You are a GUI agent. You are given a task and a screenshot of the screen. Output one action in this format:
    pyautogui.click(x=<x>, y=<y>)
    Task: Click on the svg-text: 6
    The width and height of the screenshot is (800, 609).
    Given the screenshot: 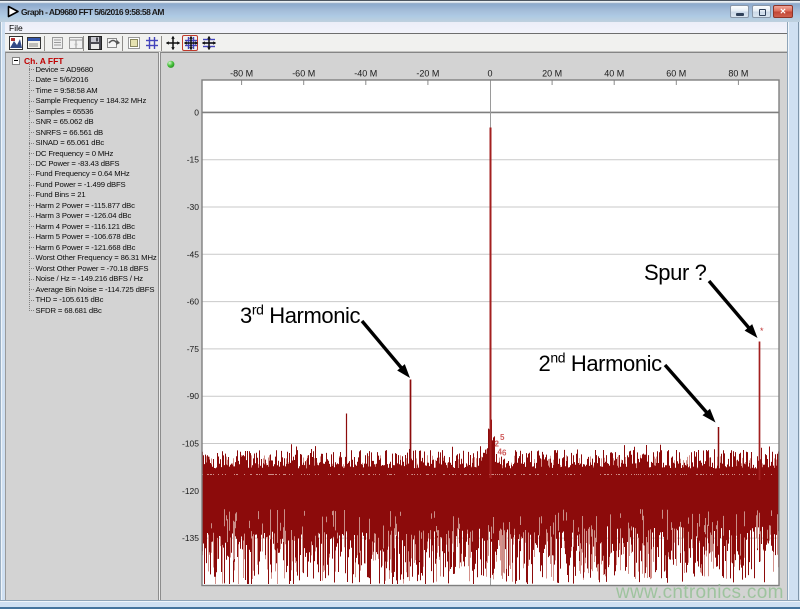 What is the action you would take?
    pyautogui.click(x=504, y=453)
    